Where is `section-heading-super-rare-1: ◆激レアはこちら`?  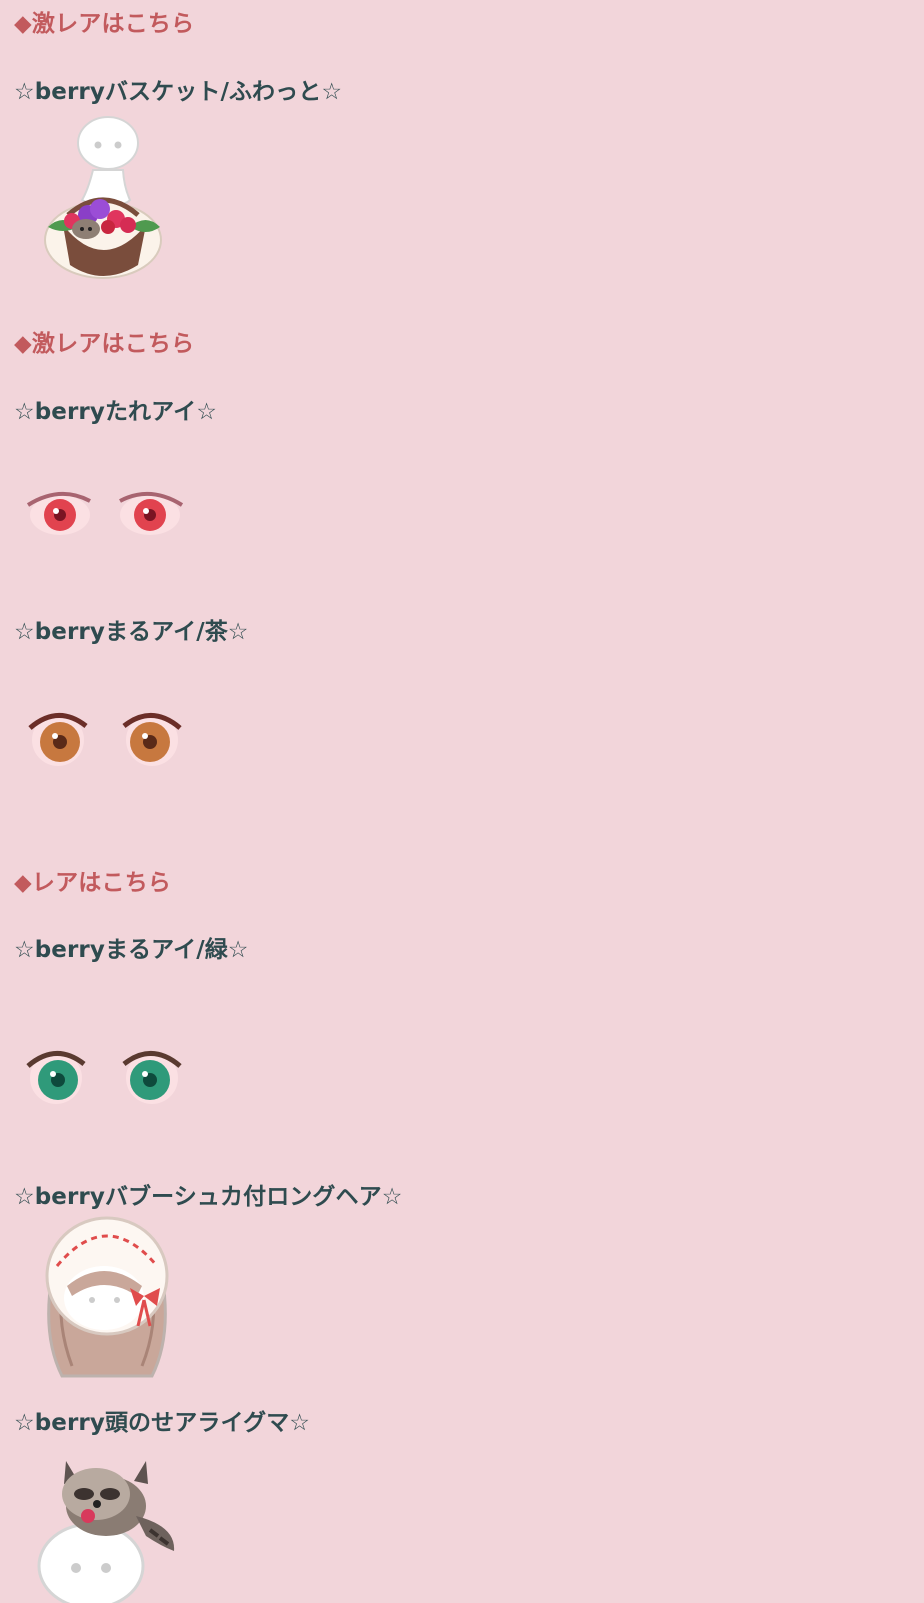
section-heading-super-rare-1: ◆激レアはこちら is located at coordinates (104, 24).